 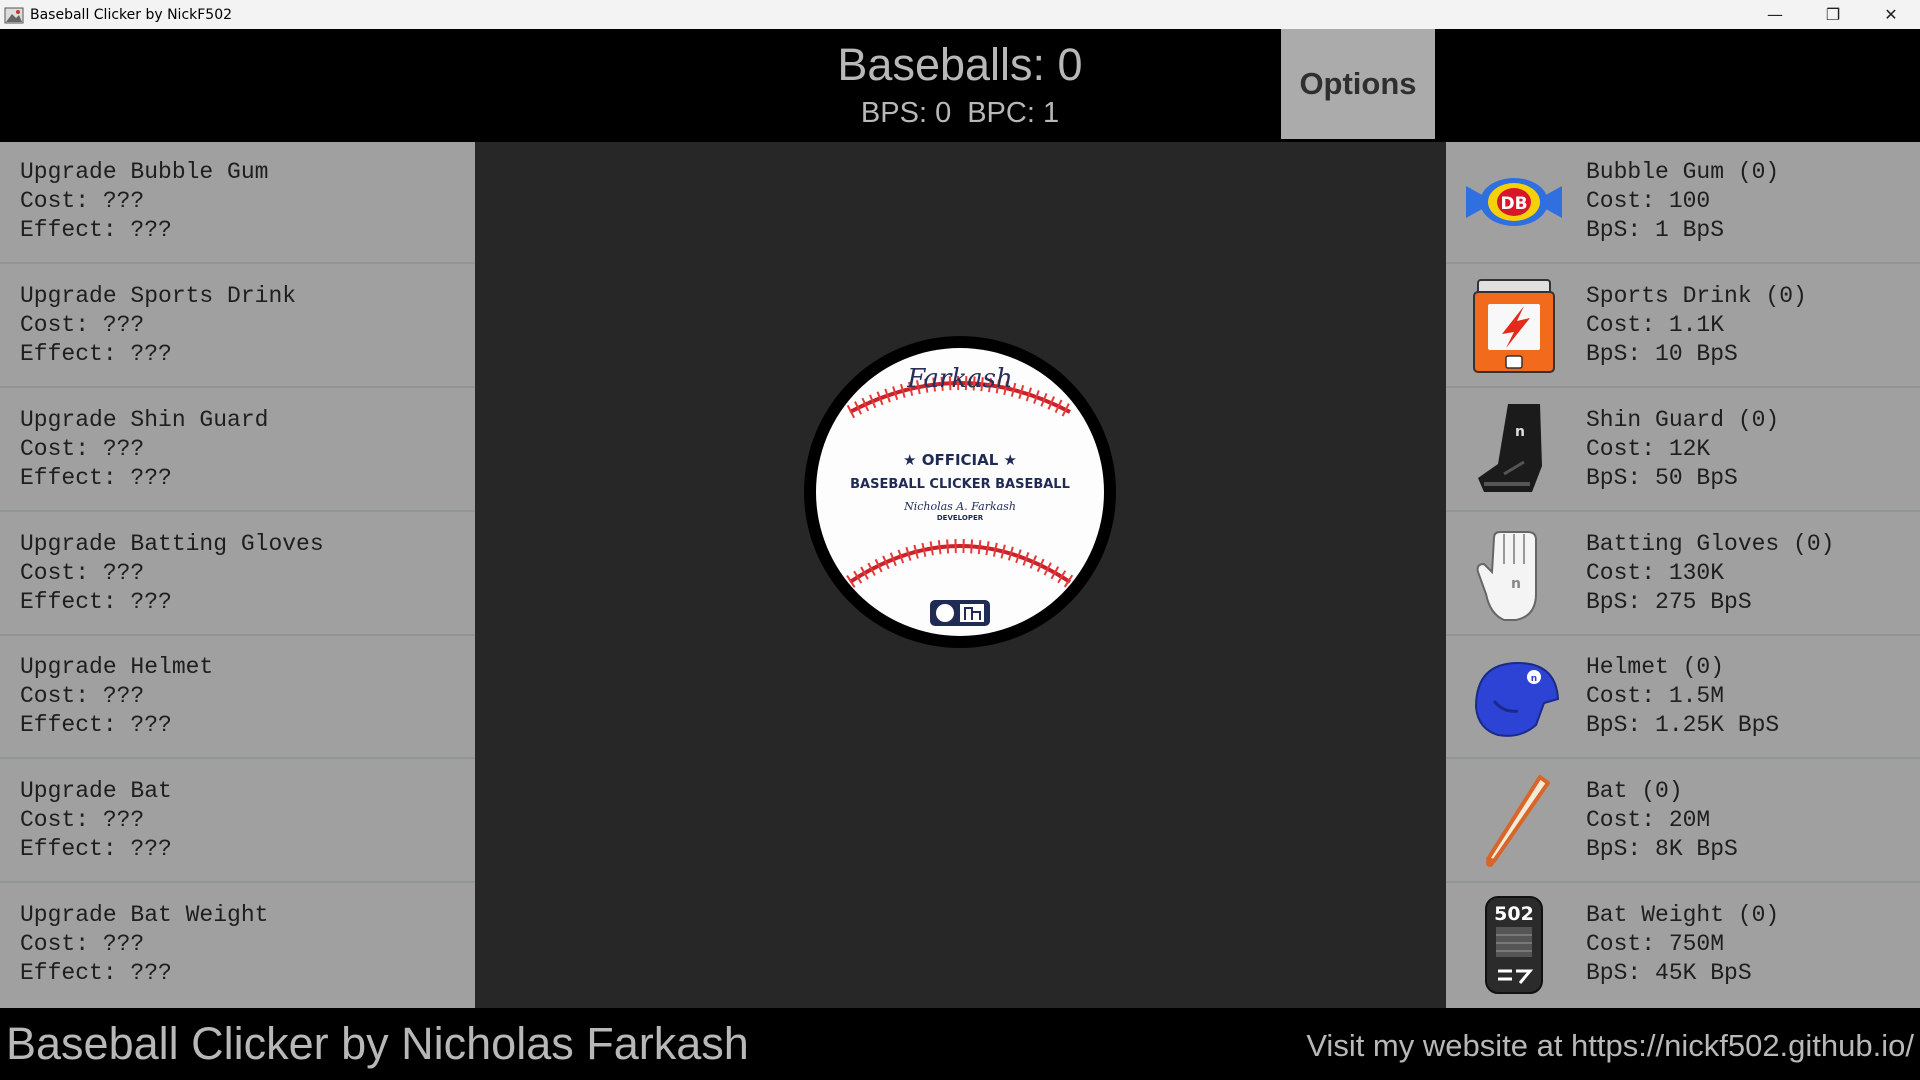 I want to click on upgrade-bubble-gum: Upgrade Bubble Gum Cost: ??? Effect: ???, so click(x=237, y=203).